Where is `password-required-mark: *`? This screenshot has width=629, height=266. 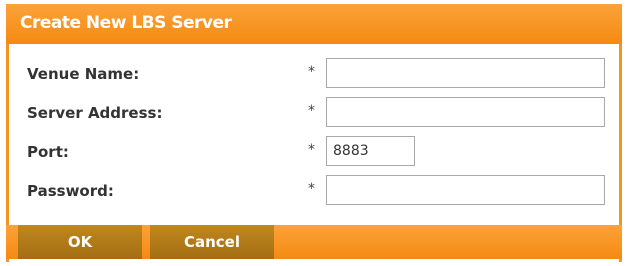
password-required-mark: * is located at coordinates (311, 189).